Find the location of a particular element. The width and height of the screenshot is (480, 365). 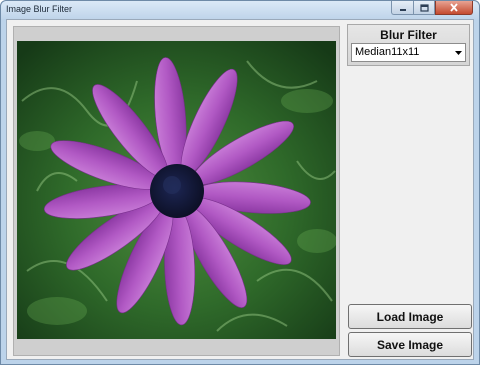

load-image-button: Load Image is located at coordinates (410, 316).